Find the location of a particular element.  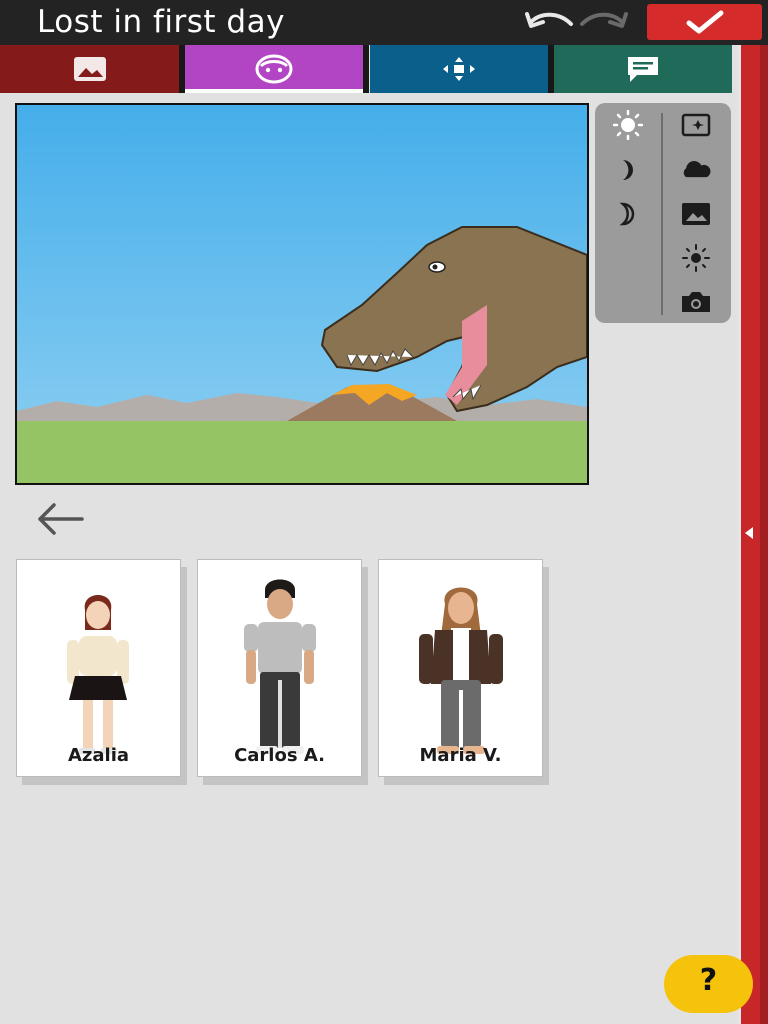

face-icon is located at coordinates (274, 69).